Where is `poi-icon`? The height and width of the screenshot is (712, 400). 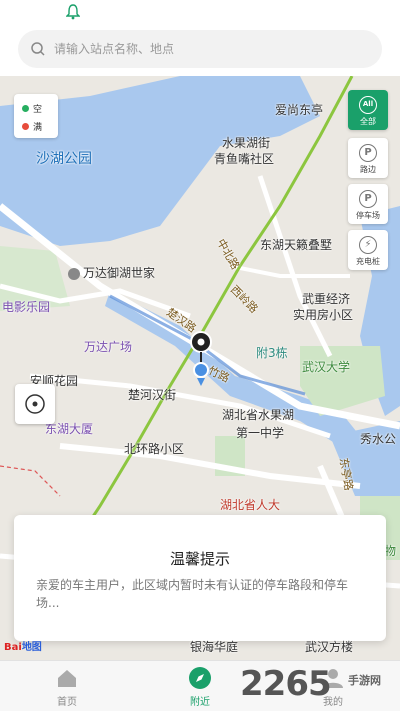 poi-icon is located at coordinates (74, 273).